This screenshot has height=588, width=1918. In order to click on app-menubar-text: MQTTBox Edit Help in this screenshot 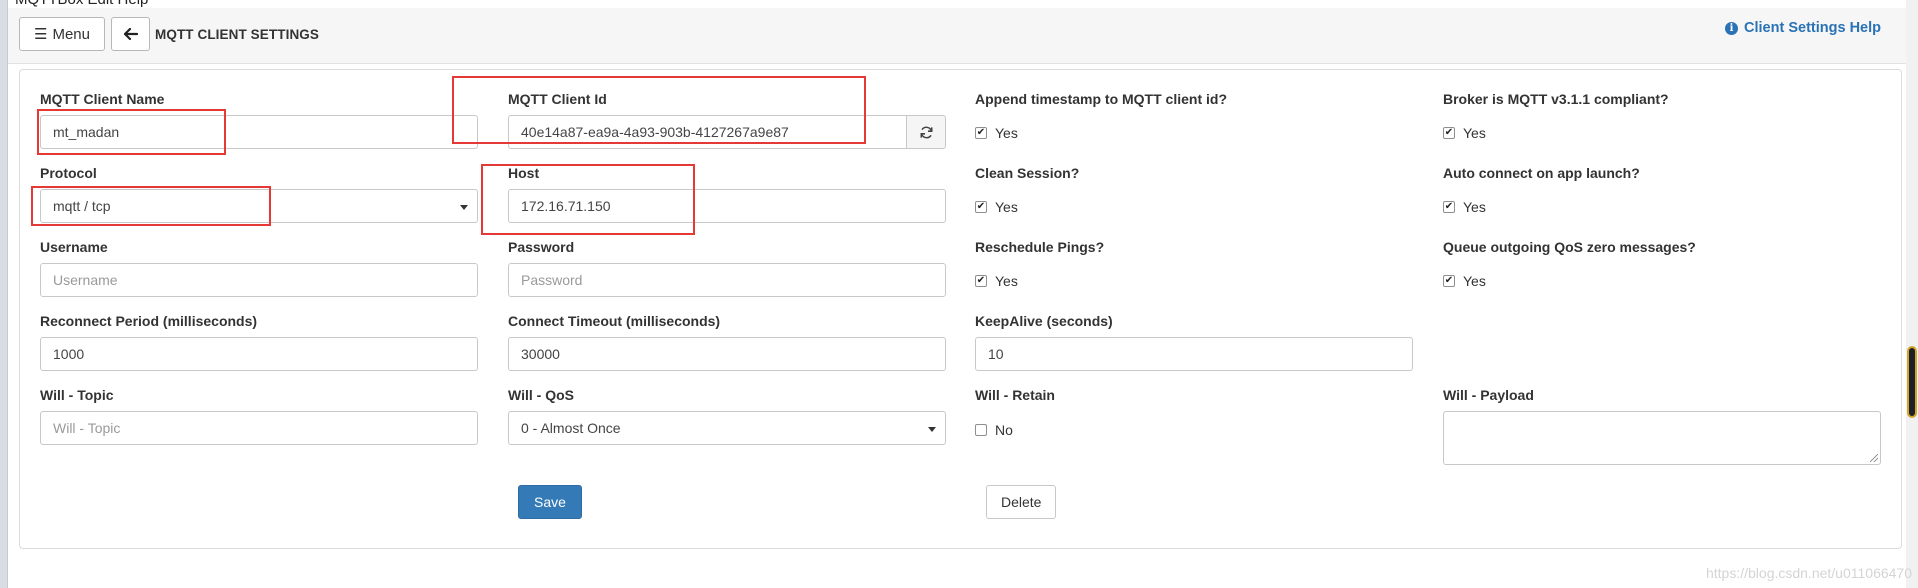, I will do `click(81, 4)`.